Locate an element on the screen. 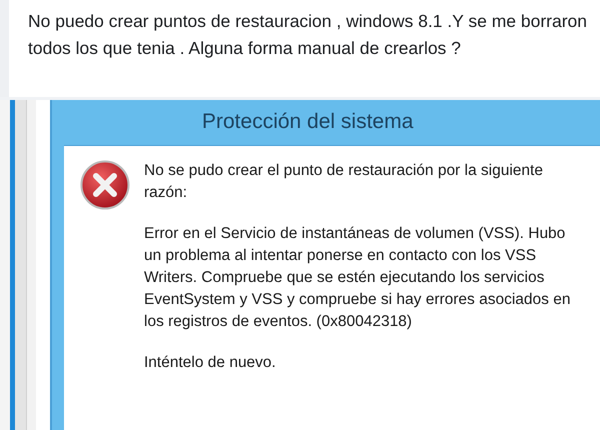 Image resolution: width=600 pixels, height=430 pixels. error-message: No se pudo crear el punto de restauración por la siguiente razón: is located at coordinates (344, 182).